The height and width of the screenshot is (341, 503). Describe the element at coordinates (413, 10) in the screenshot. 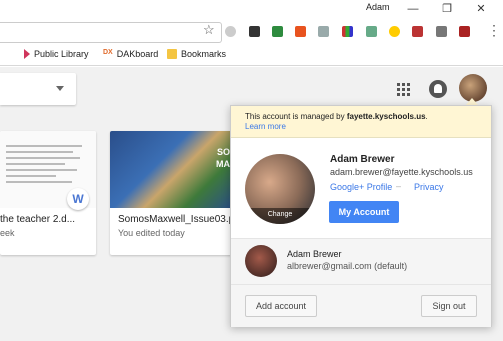

I see `minimize-button: —` at that location.